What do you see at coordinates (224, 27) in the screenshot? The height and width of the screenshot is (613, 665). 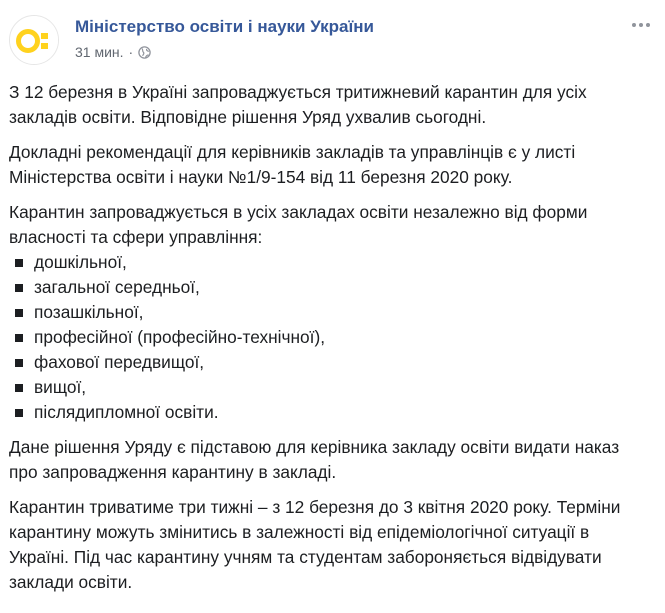 I see `page-name-link: Міністерство освіти і науки України` at bounding box center [224, 27].